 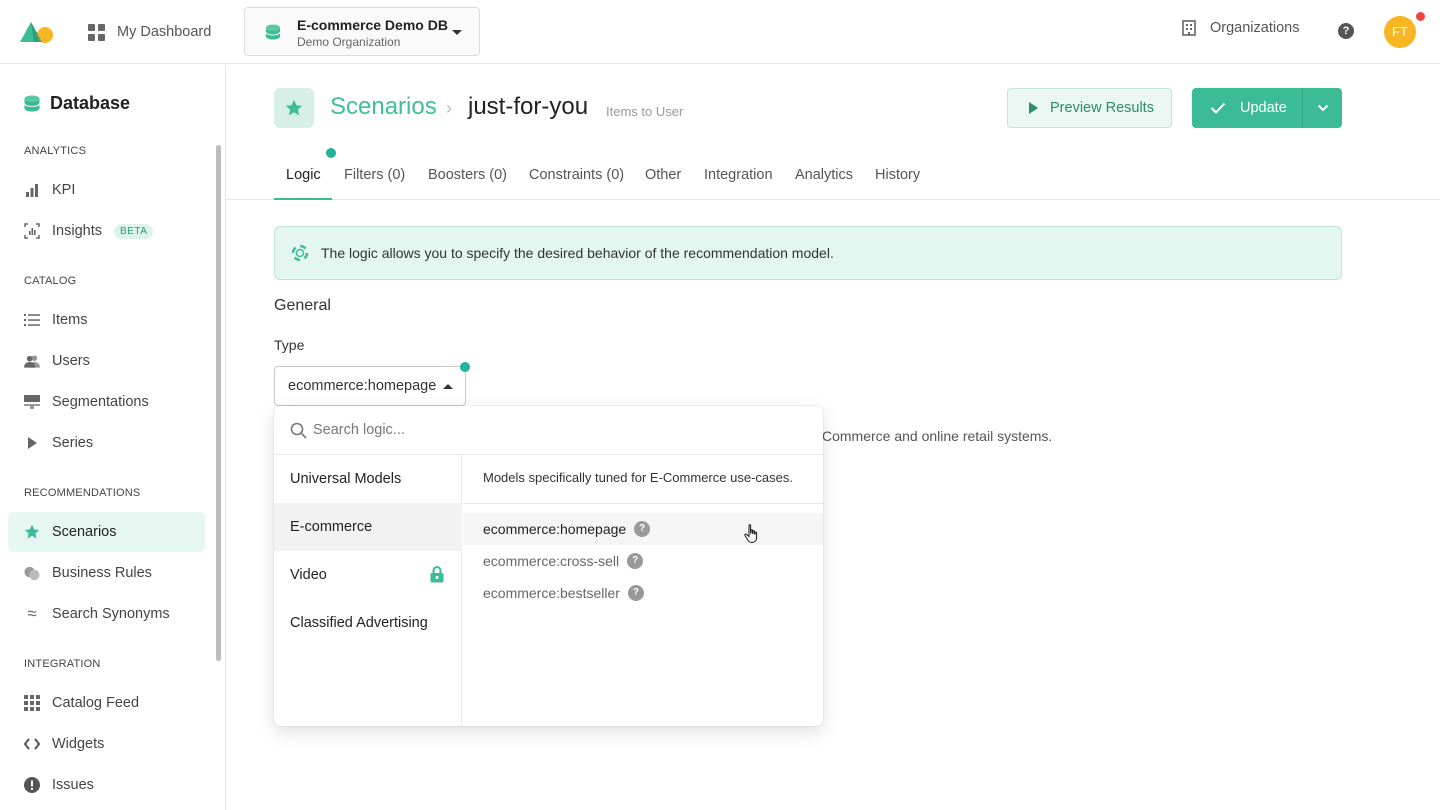 I want to click on tab-filters: Filters (0), so click(x=374, y=175).